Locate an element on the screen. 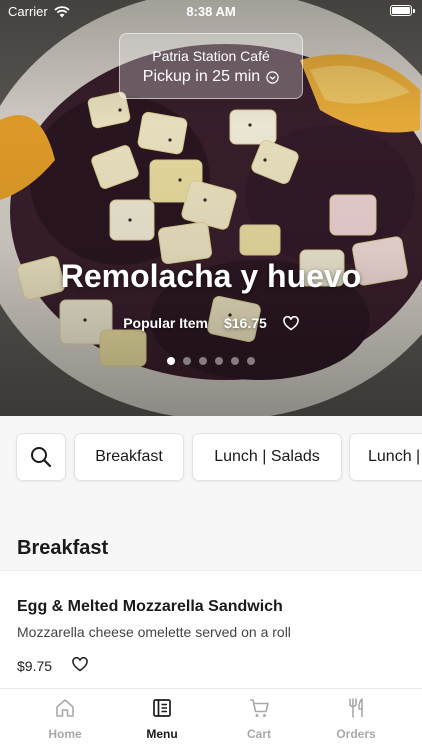  search-button is located at coordinates (41, 457).